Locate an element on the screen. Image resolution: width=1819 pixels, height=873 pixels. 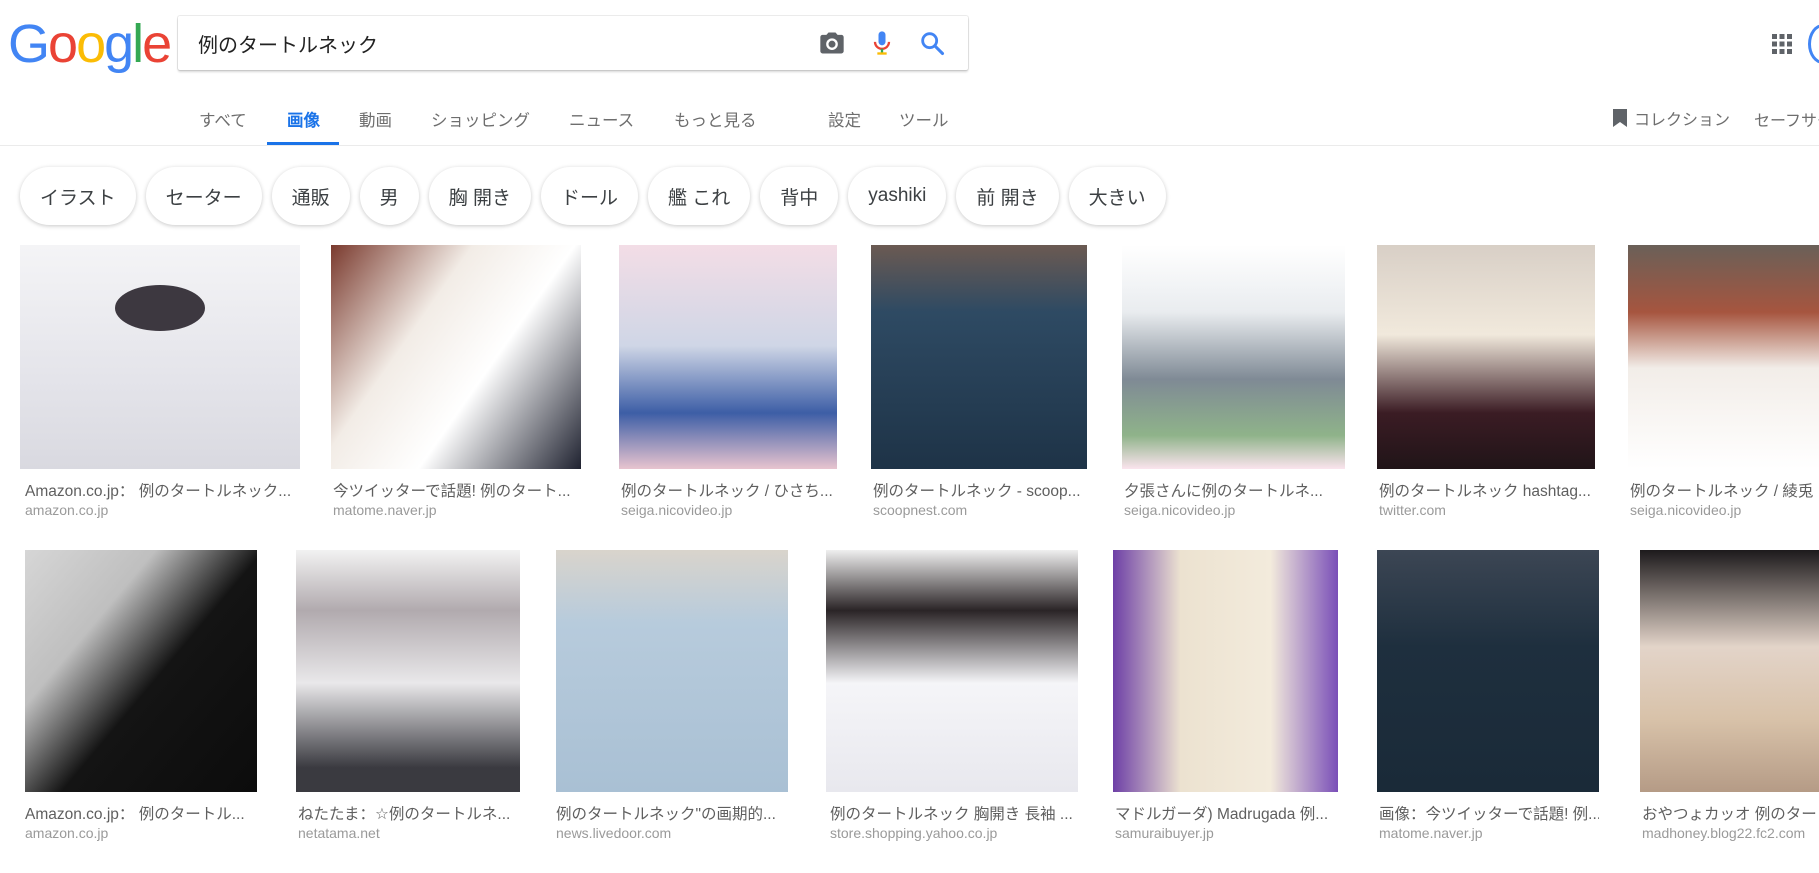
tab-settings: 設定 is located at coordinates (844, 119).